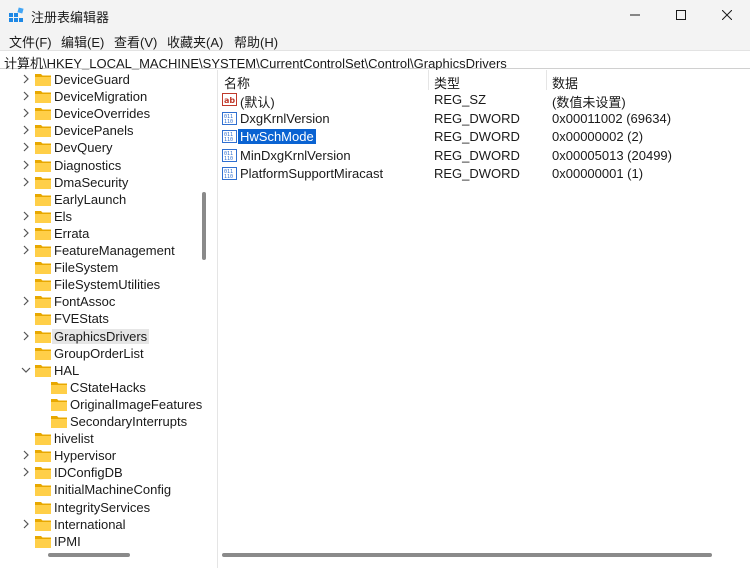 This screenshot has height=568, width=750. What do you see at coordinates (195, 41) in the screenshot?
I see `menu-favorites: 收藏夹(A)` at bounding box center [195, 41].